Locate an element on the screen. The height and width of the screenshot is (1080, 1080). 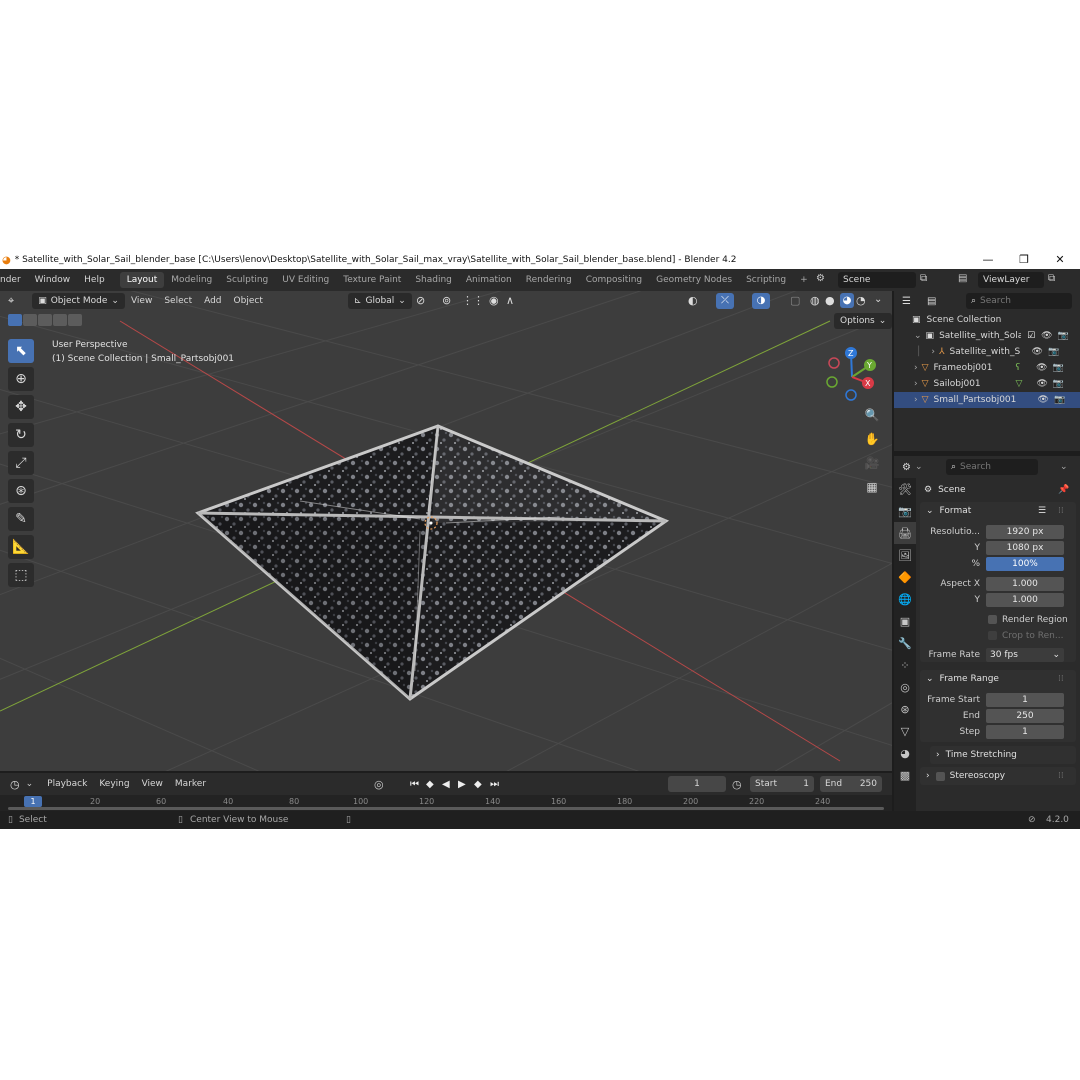
pin-icon: 📌 is located at coordinates (1063, 490).